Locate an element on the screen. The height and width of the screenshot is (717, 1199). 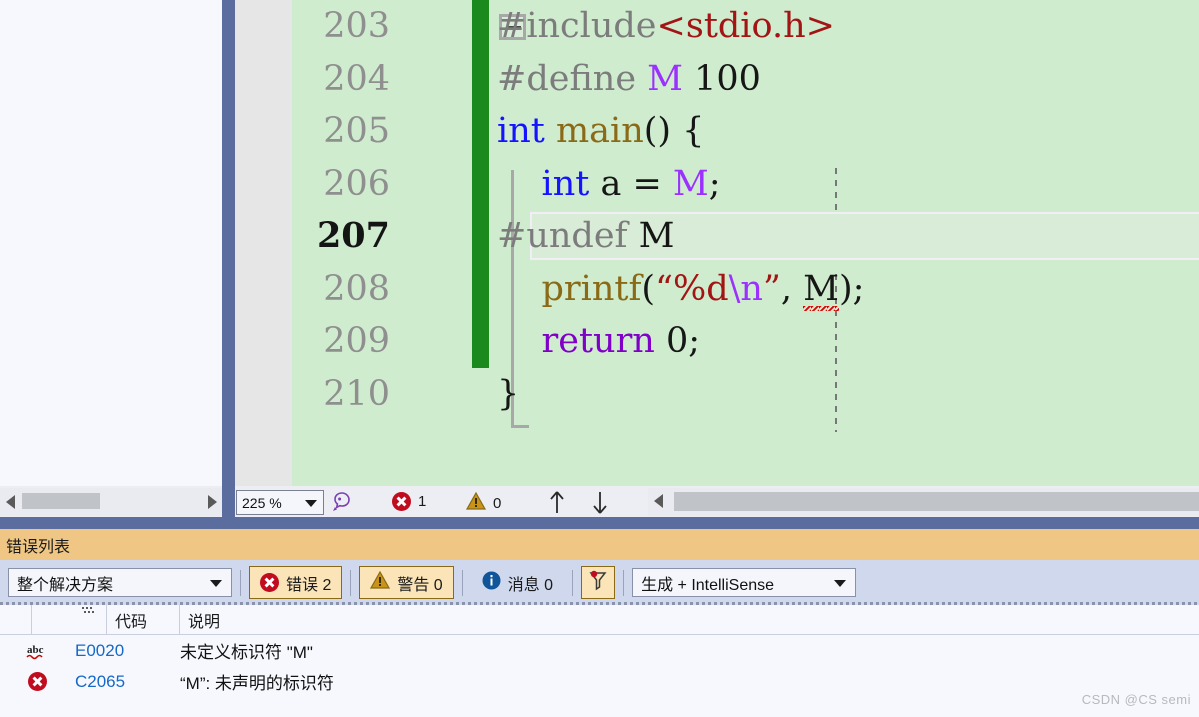
code-text: #define M 100 is located at coordinates (629, 79).